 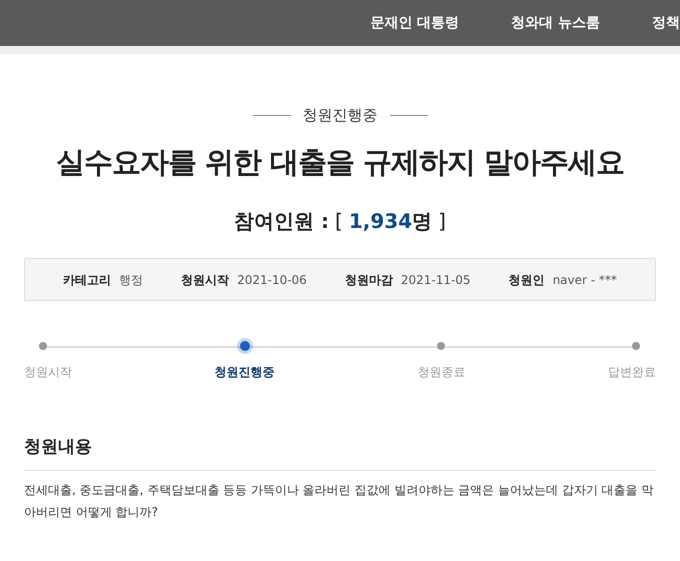 What do you see at coordinates (339, 501) in the screenshot?
I see `petition-content: 전세대출, 중도금대출, 주택담보대출 등등 가뜩이나 올라버린 집값에 빌려야하는 금액은 늘어났는데 갑자기 대출을 막아버리면 어떻게 합니까?` at bounding box center [339, 501].